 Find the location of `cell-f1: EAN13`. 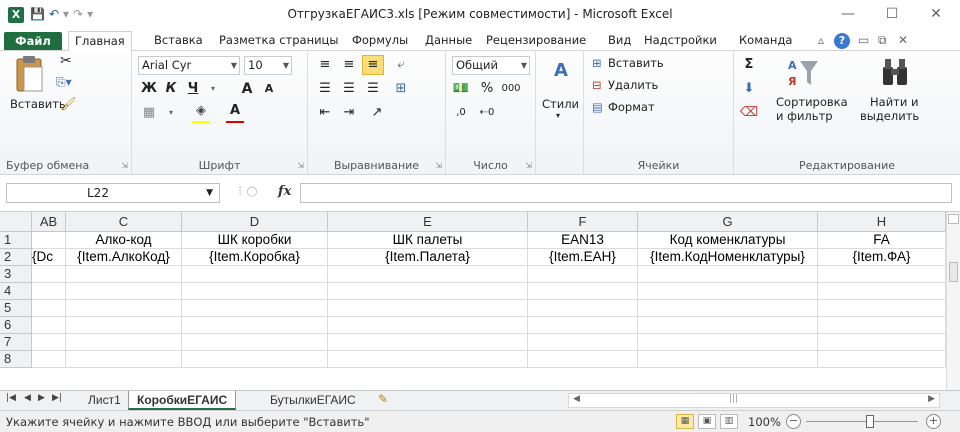

cell-f1: EAN13 is located at coordinates (583, 240).